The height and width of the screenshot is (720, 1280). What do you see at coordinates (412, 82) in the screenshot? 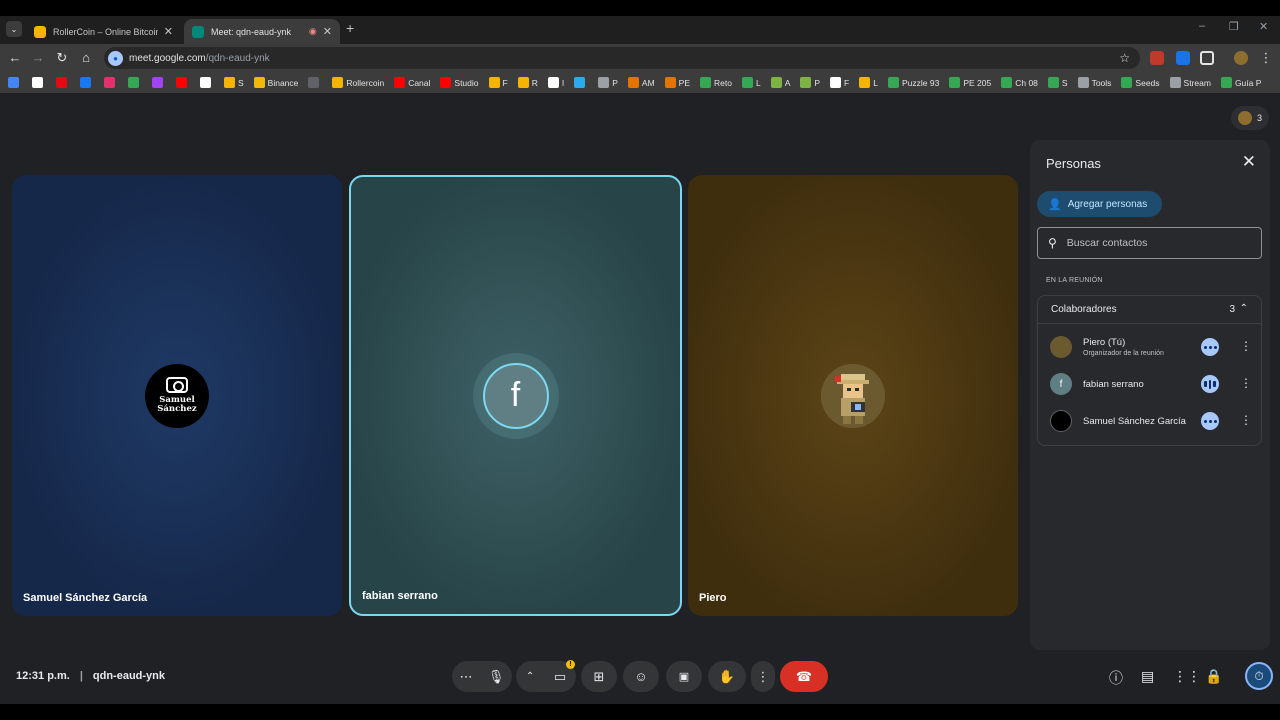
I see `bookmark-item: Canal` at bounding box center [412, 82].